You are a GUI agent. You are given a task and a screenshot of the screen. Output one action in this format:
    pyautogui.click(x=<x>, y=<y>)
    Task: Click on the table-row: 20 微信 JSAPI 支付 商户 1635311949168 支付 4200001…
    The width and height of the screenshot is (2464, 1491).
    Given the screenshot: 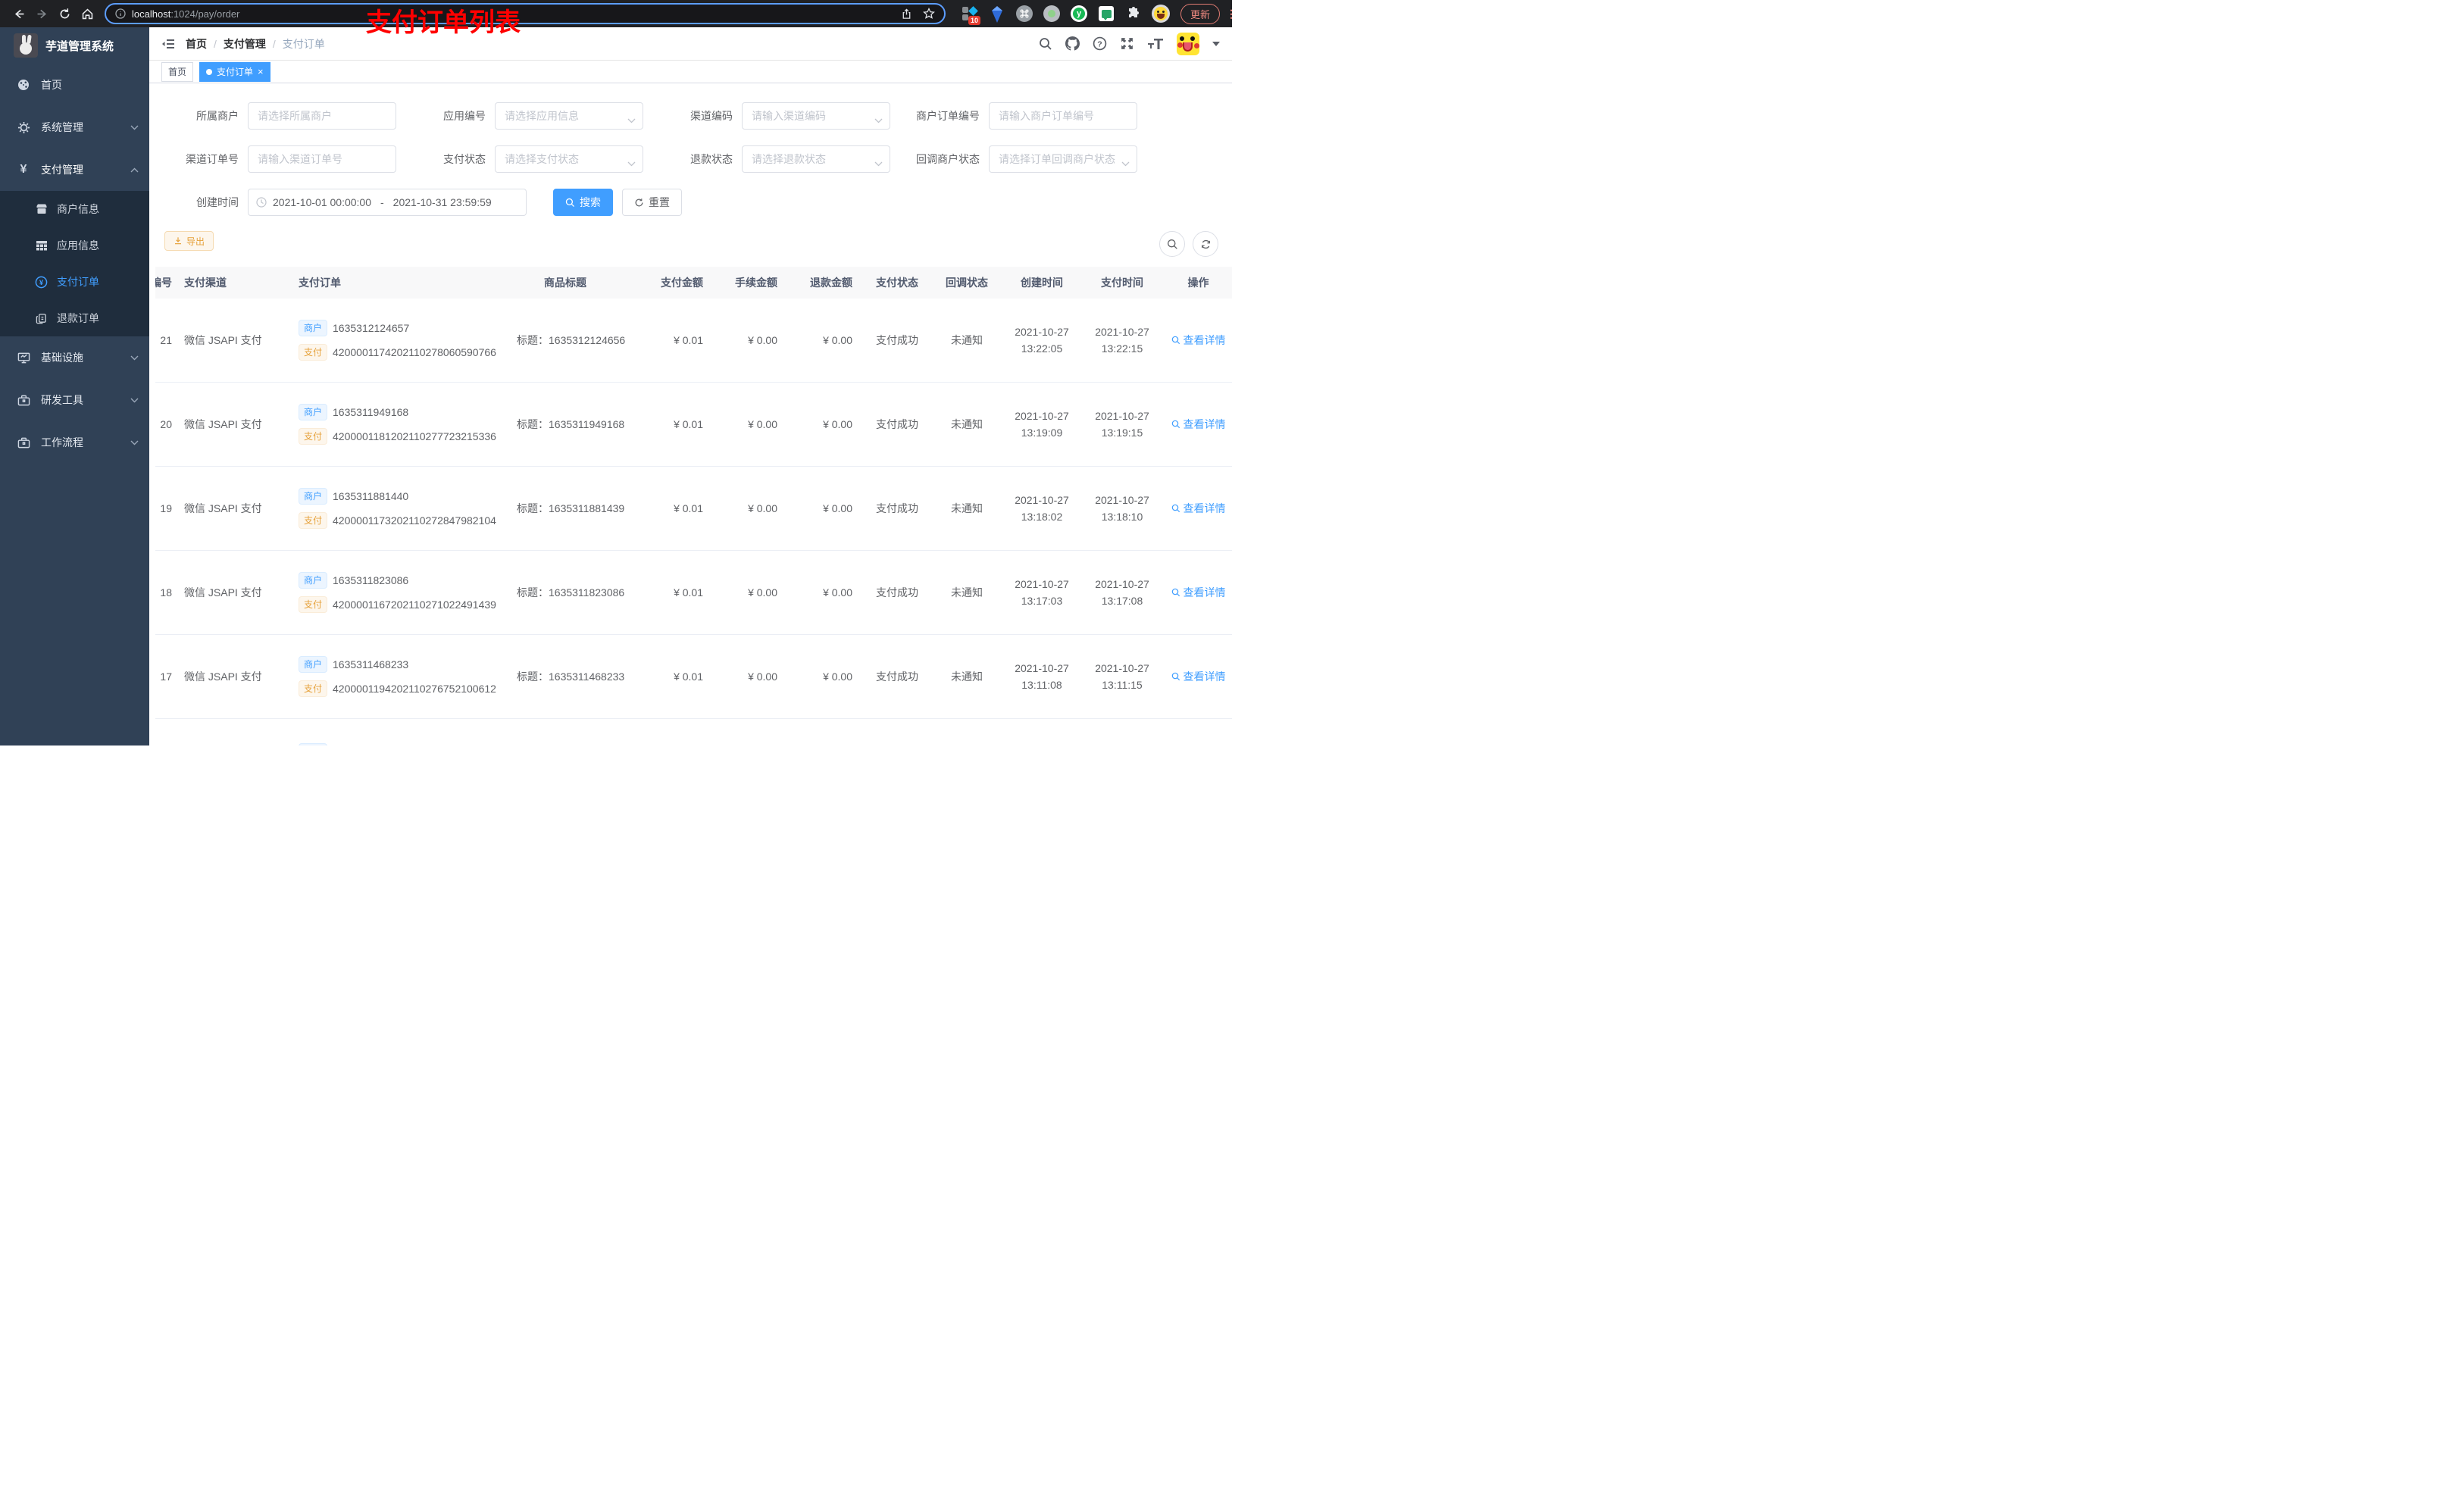 What is the action you would take?
    pyautogui.click(x=693, y=425)
    